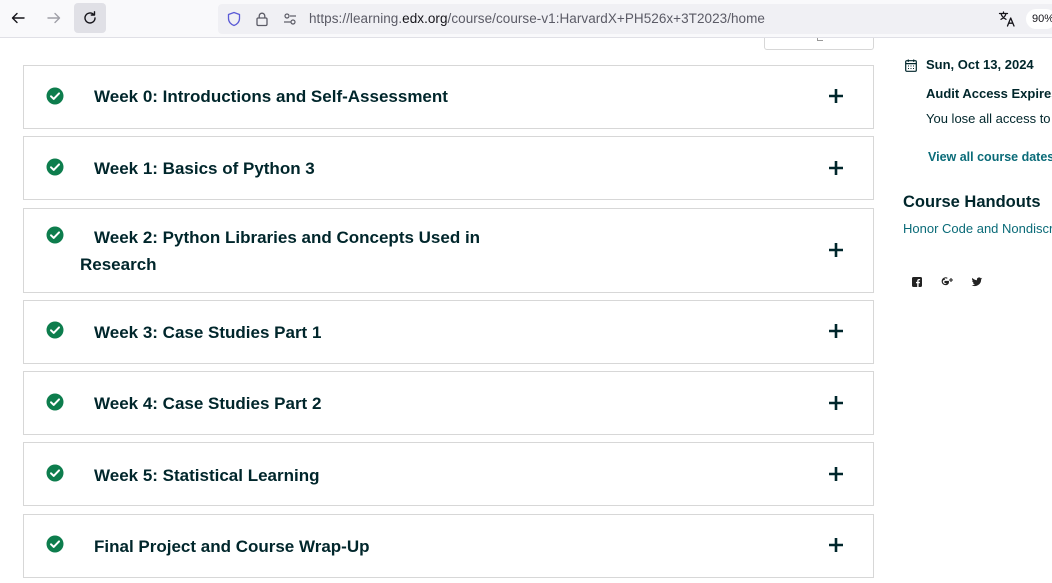  Describe the element at coordinates (989, 93) in the screenshot. I see `date-event-title: Audit Access Expires` at that location.